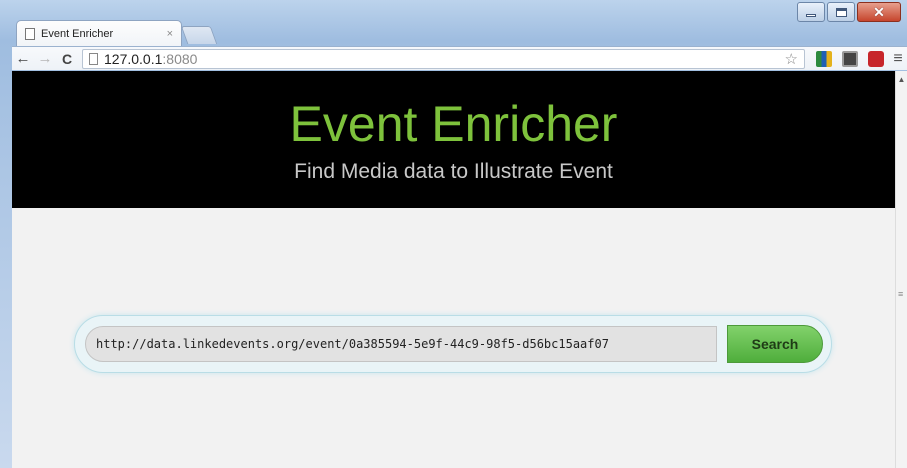 This screenshot has width=907, height=468. I want to click on browser-tab: Event Enricher ×, so click(99, 33).